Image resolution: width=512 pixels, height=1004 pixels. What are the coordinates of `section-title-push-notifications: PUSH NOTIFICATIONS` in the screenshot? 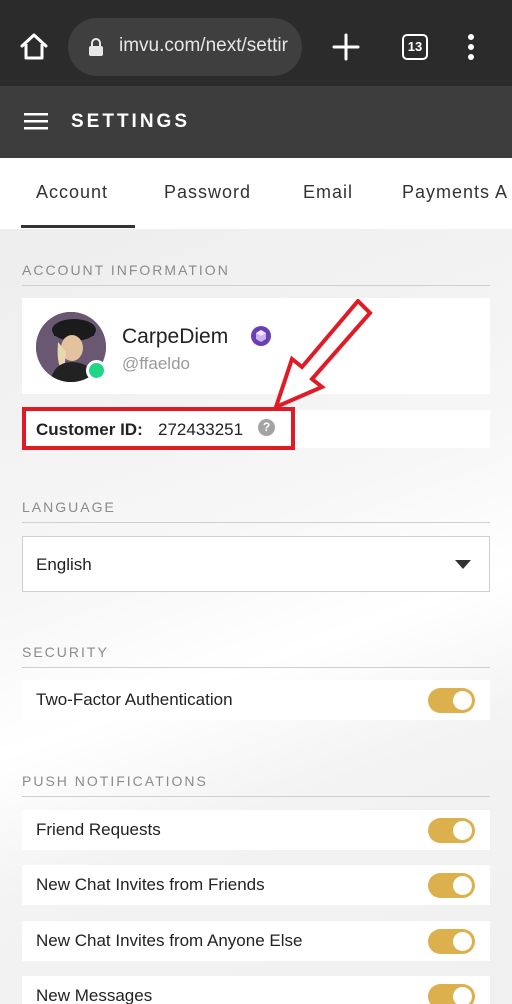 It's located at (115, 781).